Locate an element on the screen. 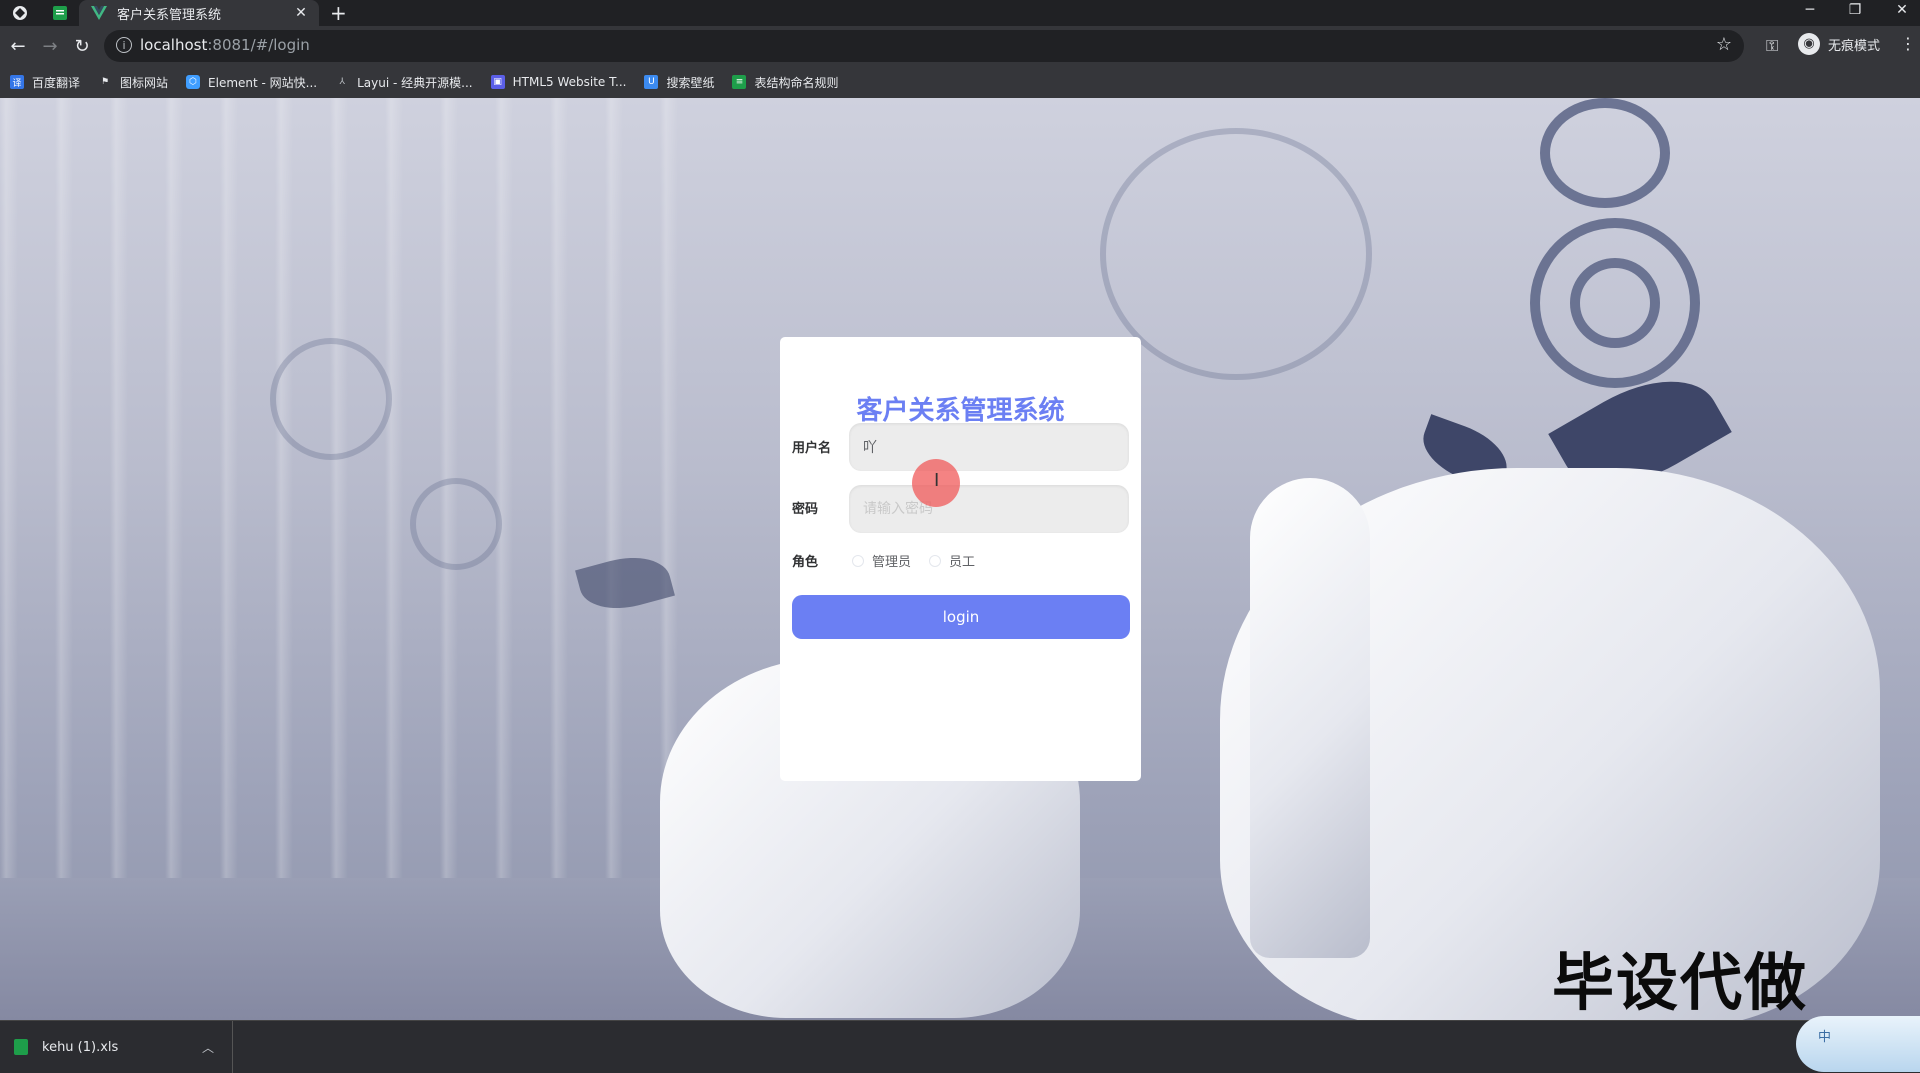  staff-radio is located at coordinates (935, 560).